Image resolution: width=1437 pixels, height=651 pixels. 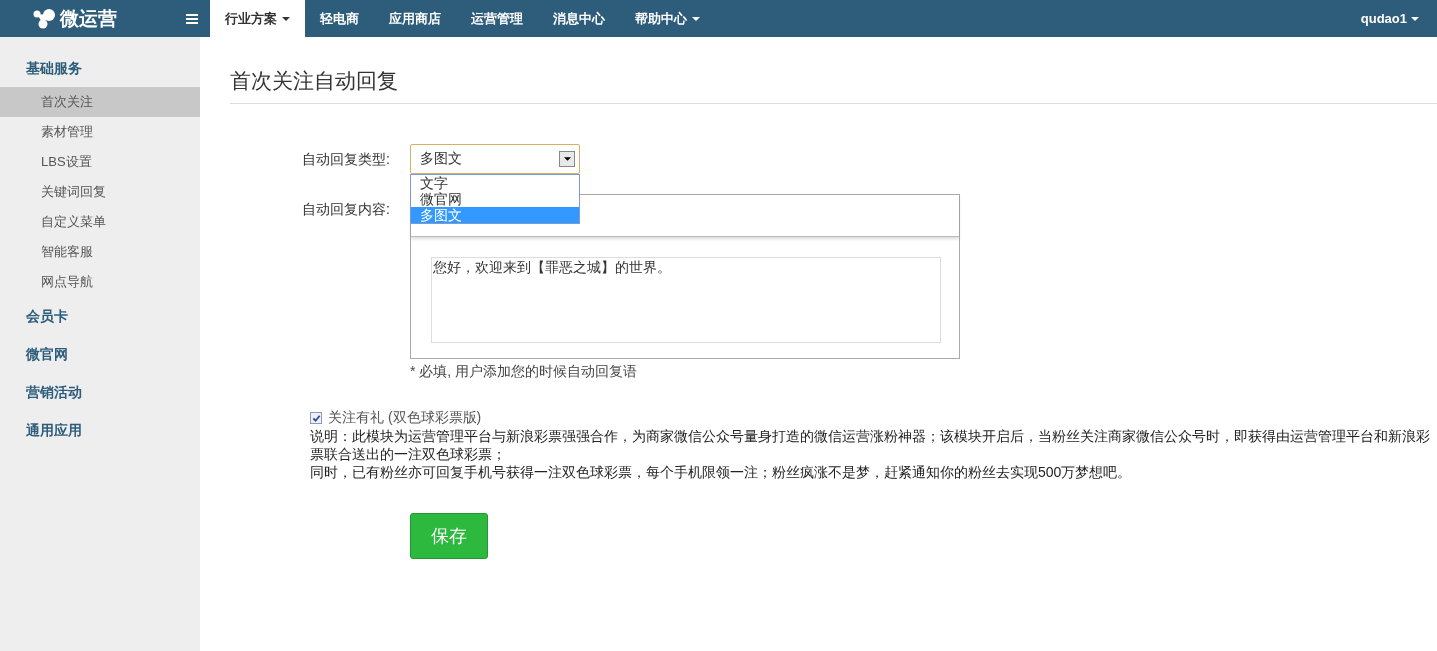 What do you see at coordinates (257, 18) in the screenshot?
I see `nav-tab: 行业方案` at bounding box center [257, 18].